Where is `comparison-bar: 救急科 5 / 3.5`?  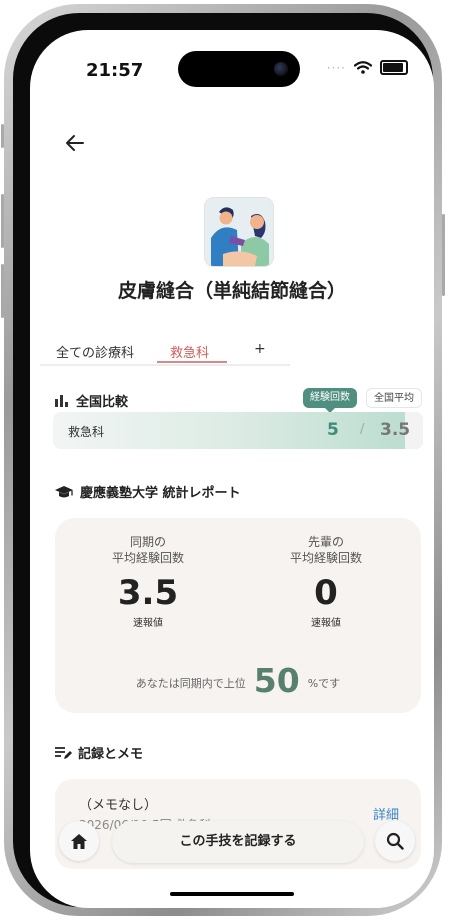 comparison-bar: 救急科 5 / 3.5 is located at coordinates (238, 430).